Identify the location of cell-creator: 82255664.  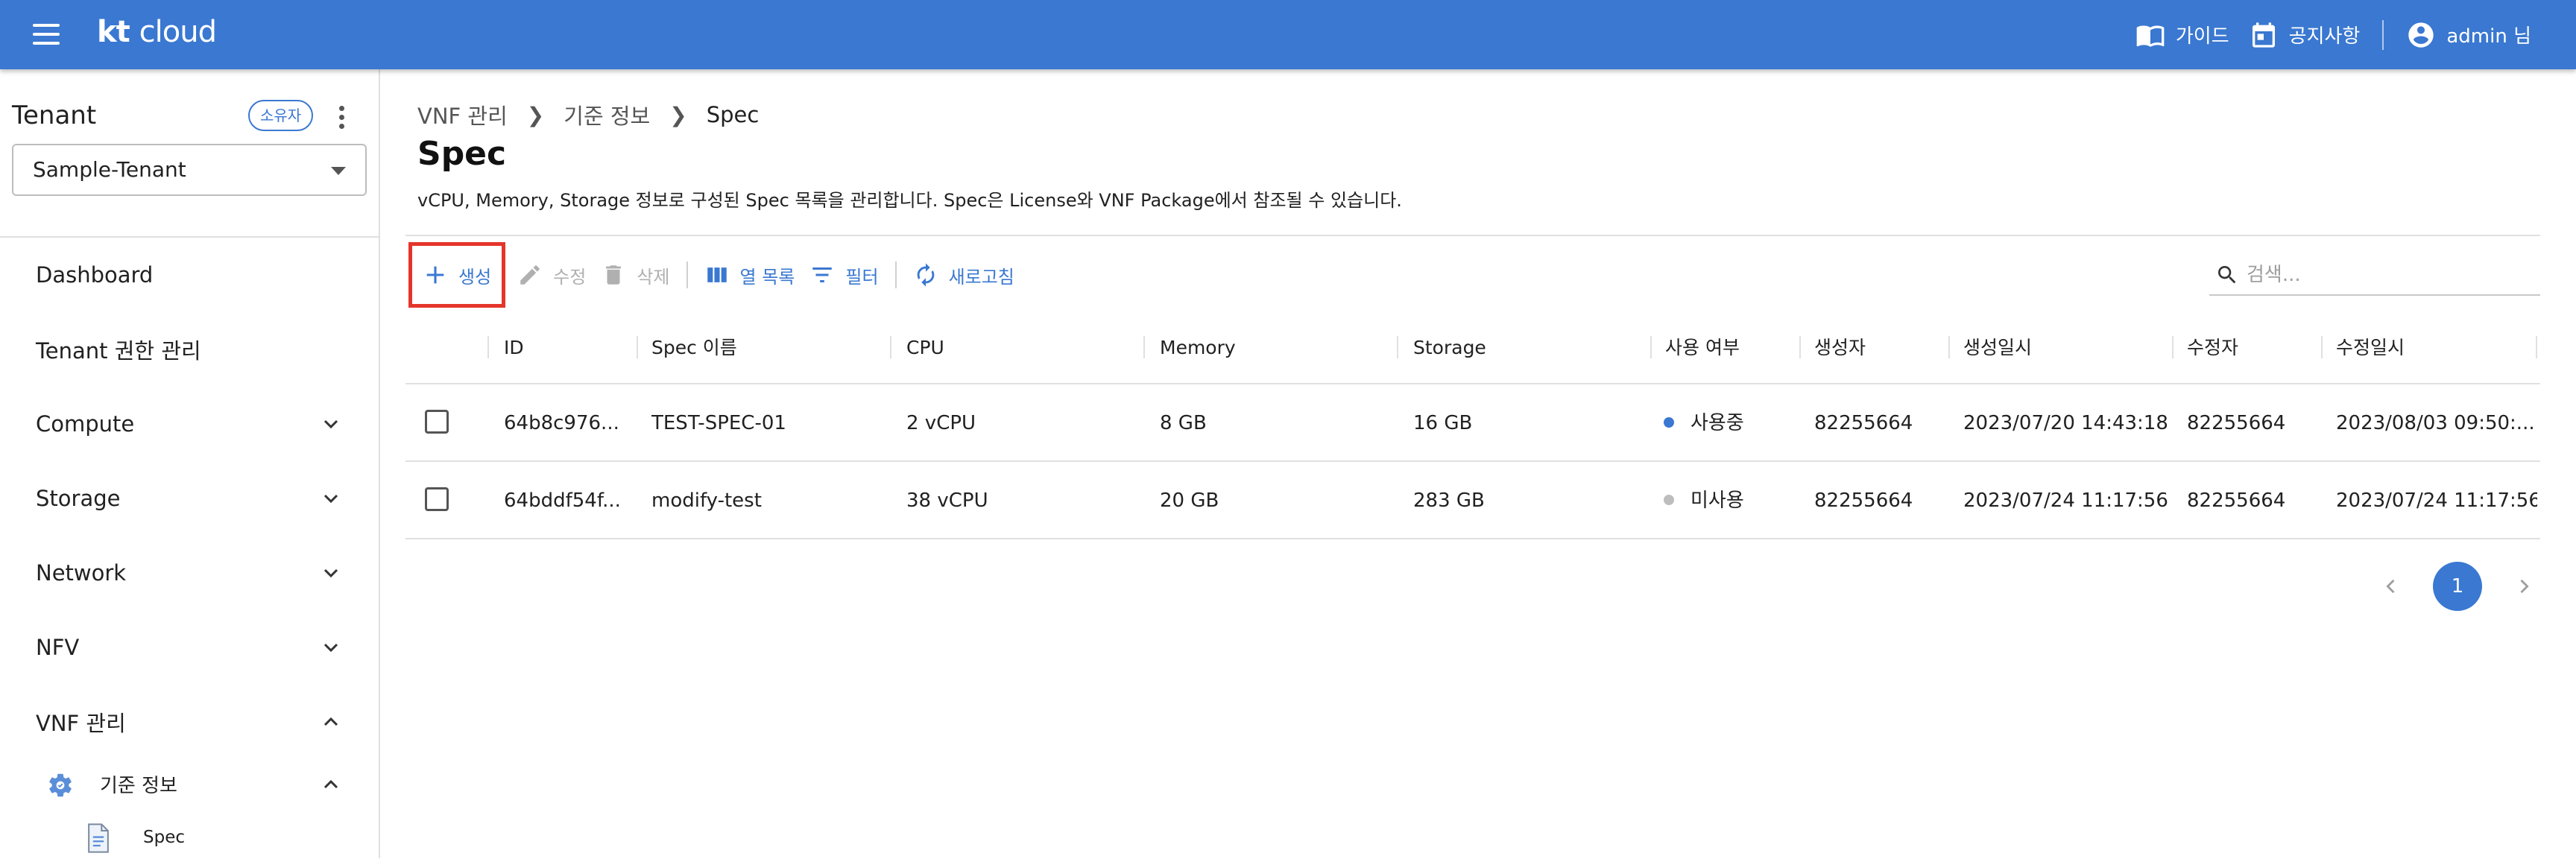
(1864, 500).